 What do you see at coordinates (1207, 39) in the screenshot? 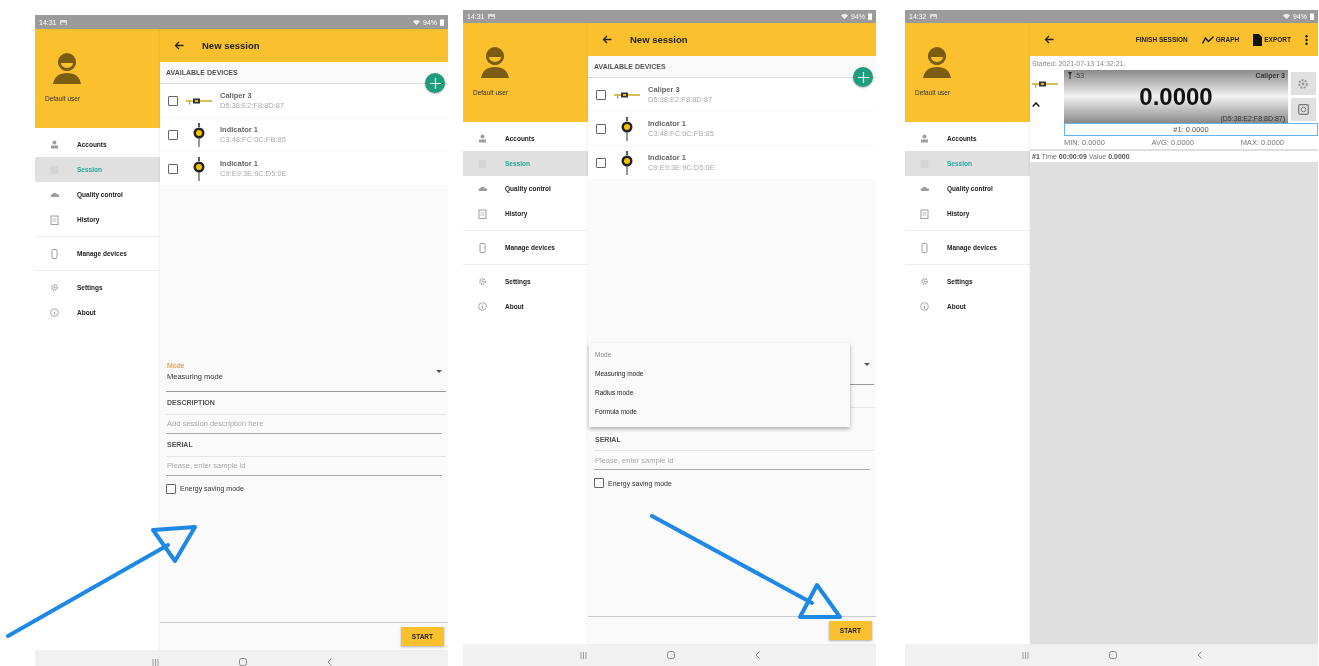
I see `graph-icon` at bounding box center [1207, 39].